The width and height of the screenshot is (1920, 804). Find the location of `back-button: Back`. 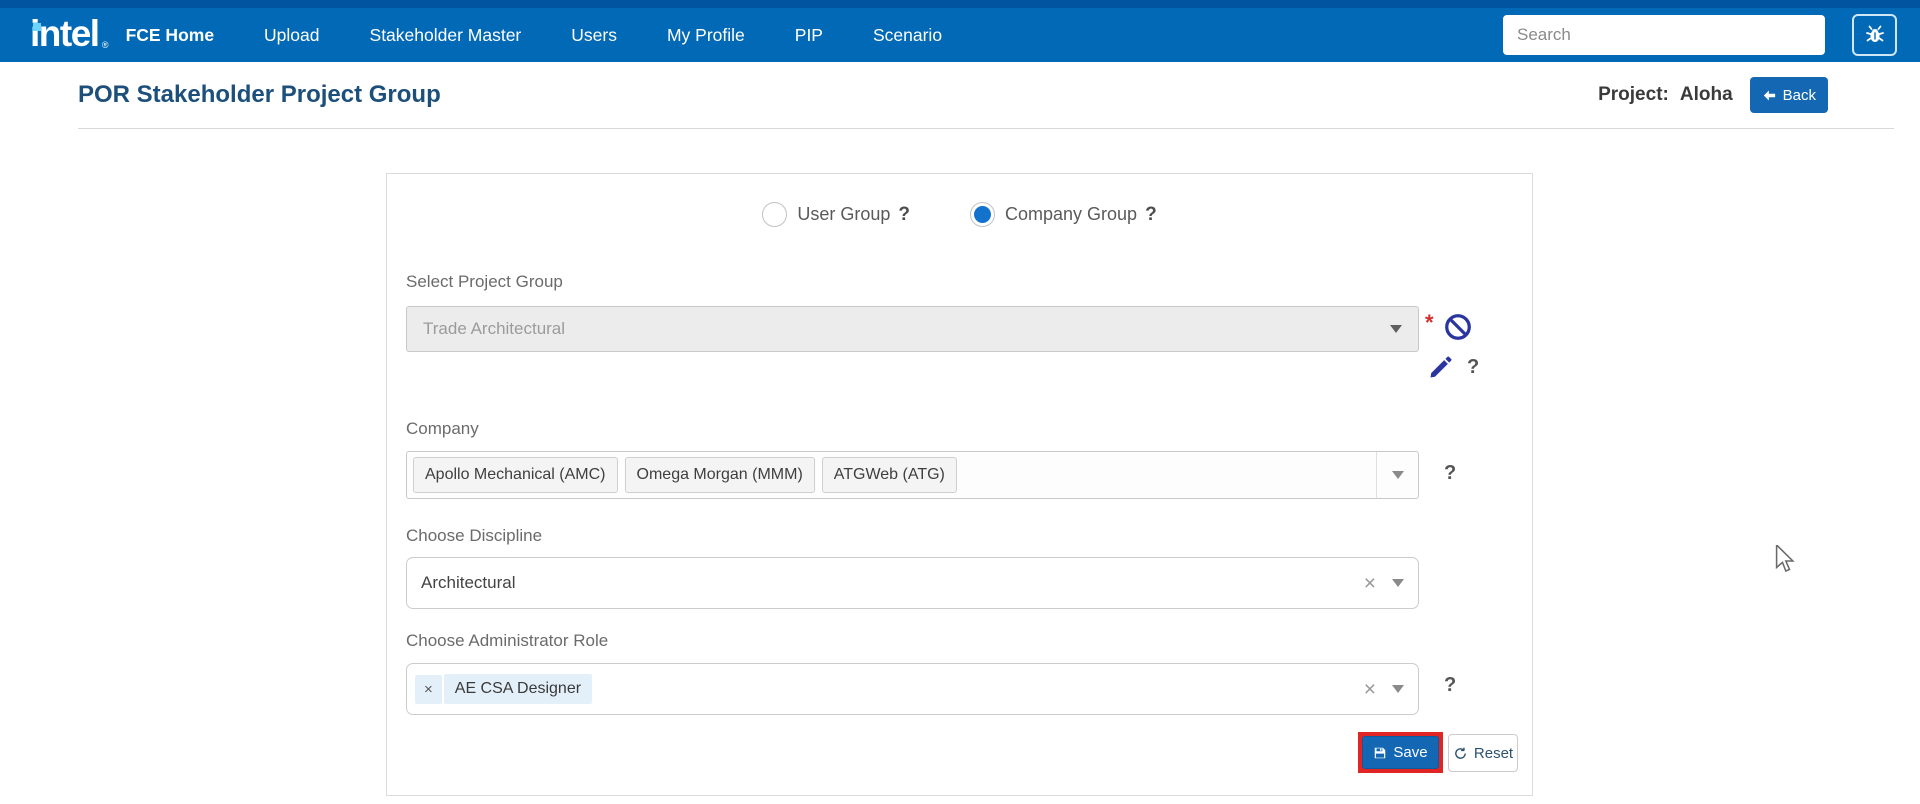

back-button: Back is located at coordinates (1788, 95).